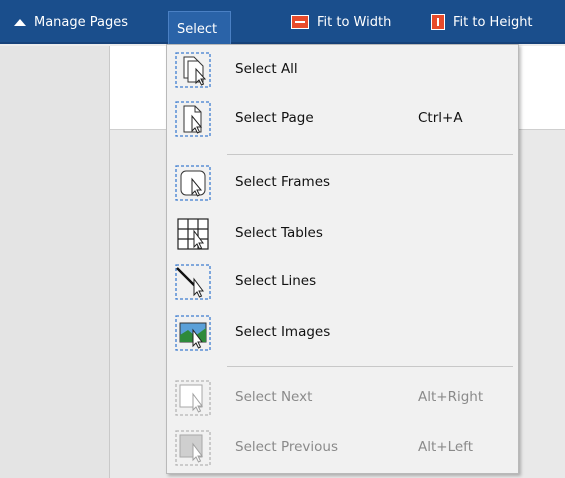 The image size is (565, 478). I want to click on menu-item-select-all: Select All, so click(342, 70).